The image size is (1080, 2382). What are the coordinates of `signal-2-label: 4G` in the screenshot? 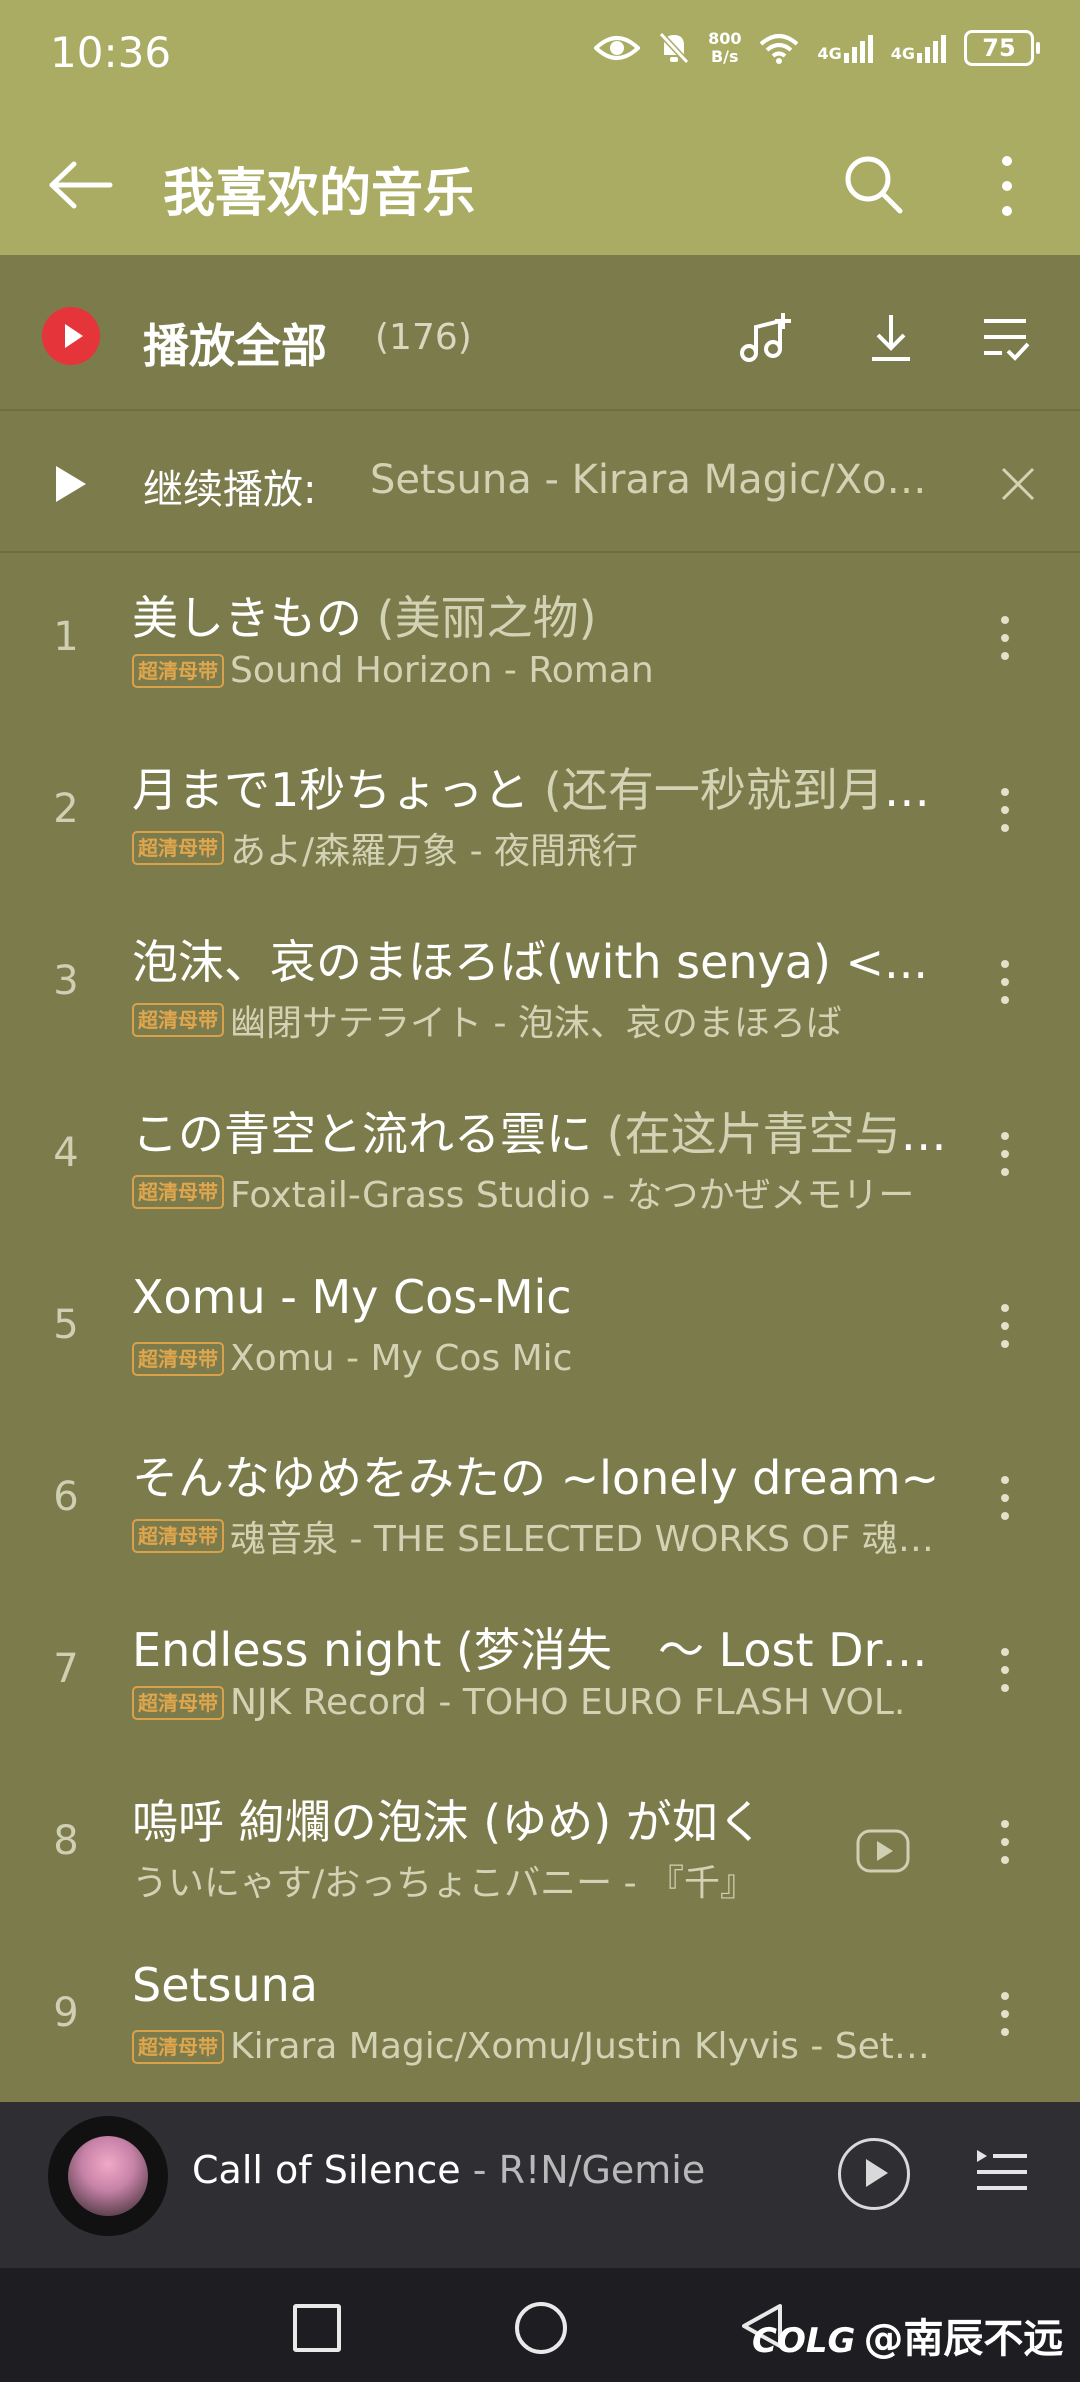 It's located at (902, 53).